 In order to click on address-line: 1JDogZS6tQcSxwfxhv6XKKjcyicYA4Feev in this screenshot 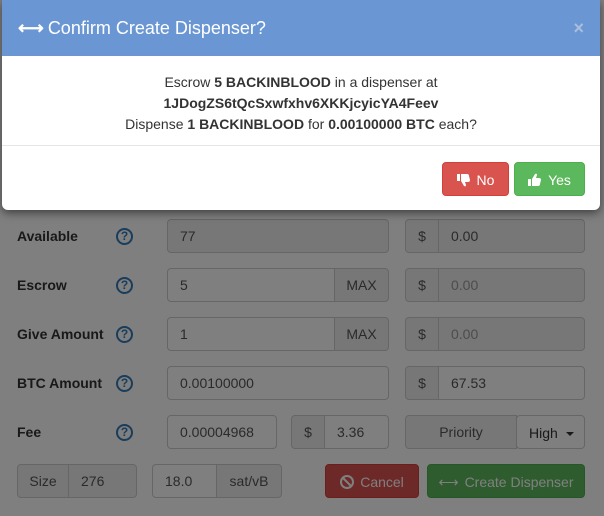, I will do `click(301, 103)`.